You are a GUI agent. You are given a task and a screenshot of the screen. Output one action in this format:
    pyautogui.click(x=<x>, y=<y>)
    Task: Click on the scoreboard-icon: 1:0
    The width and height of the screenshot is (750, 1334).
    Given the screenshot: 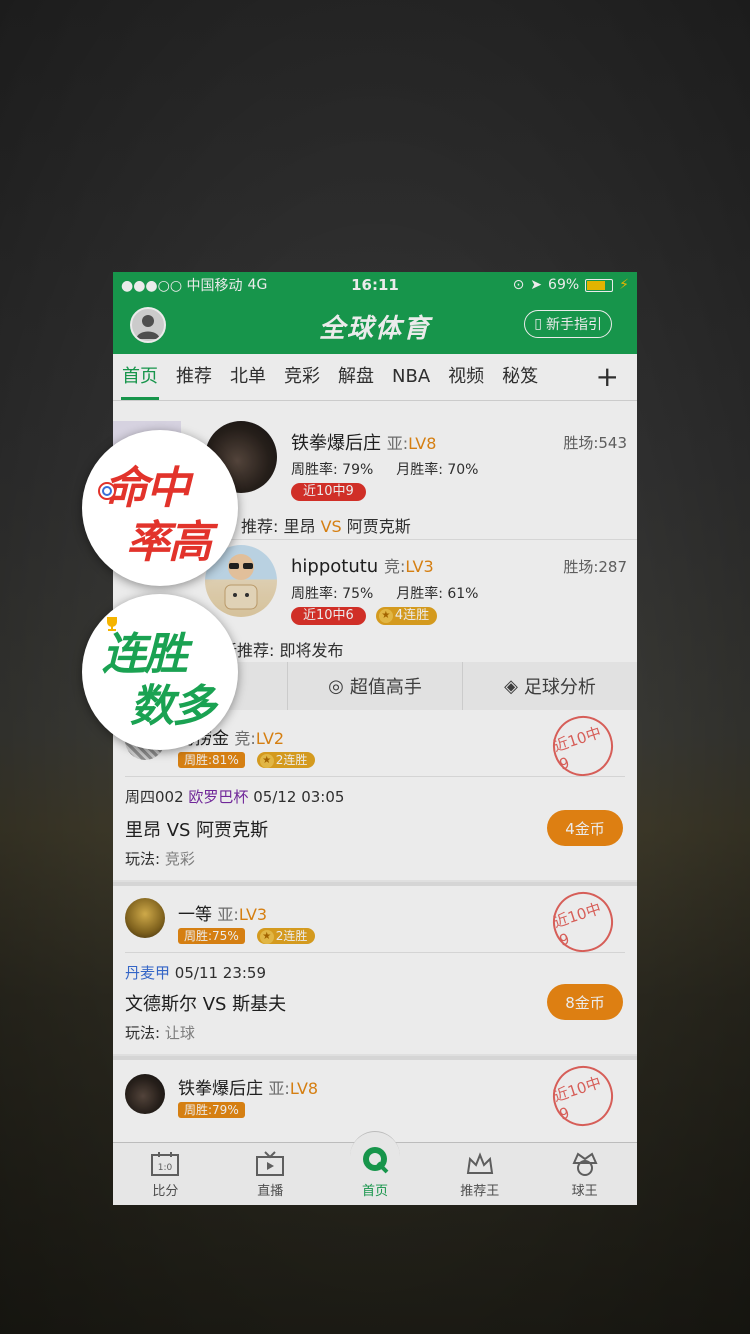 What is the action you would take?
    pyautogui.click(x=165, y=1164)
    